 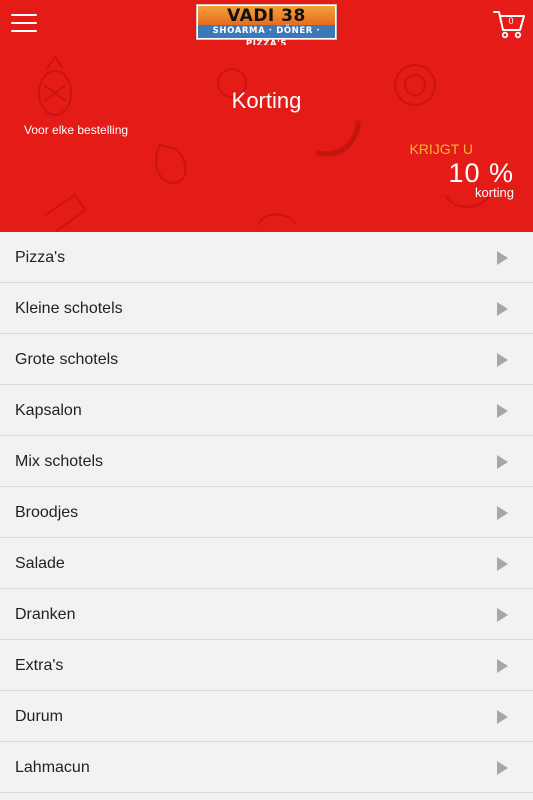 I want to click on category-item-mix-schotels: Mix schotels, so click(x=266, y=461).